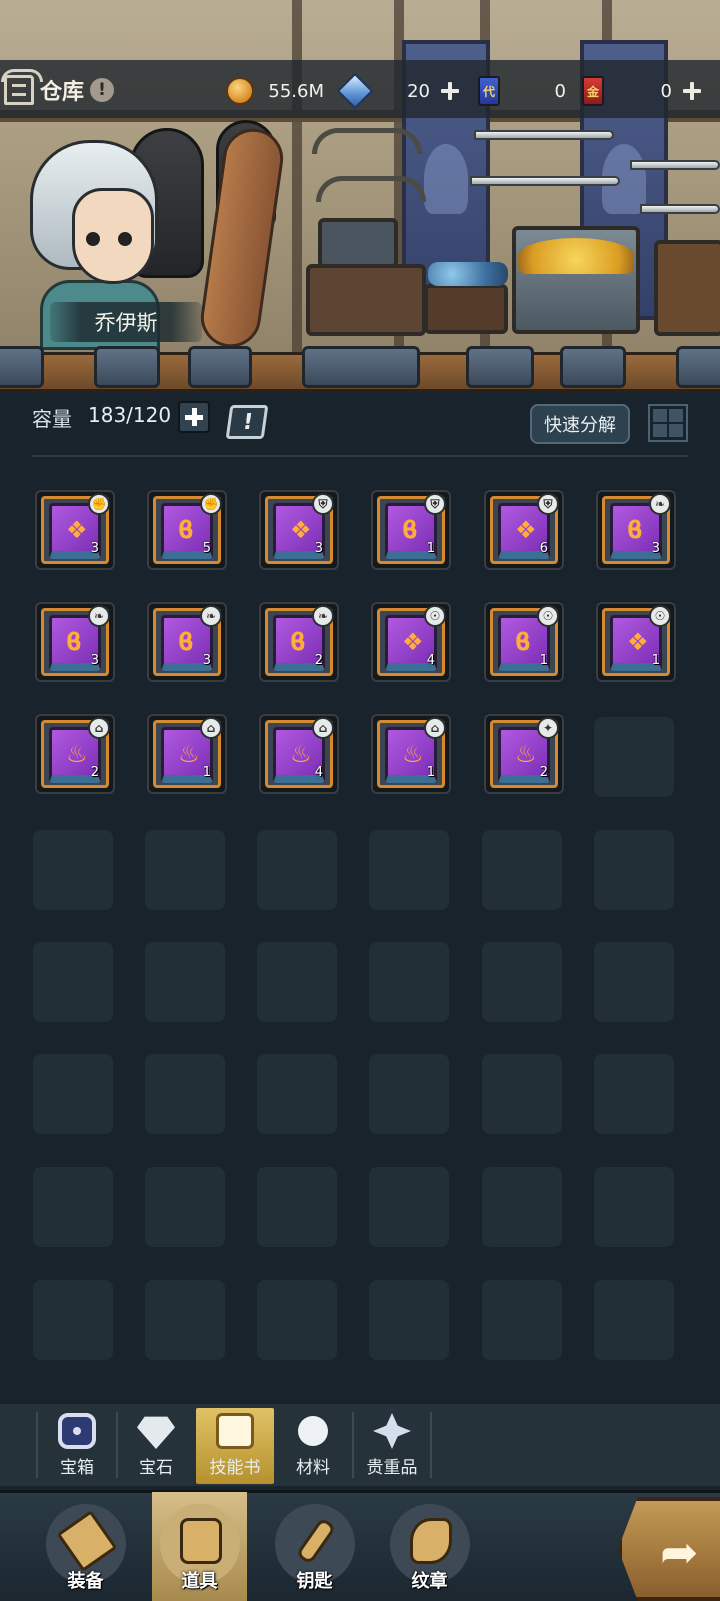  I want to click on tab-skill-book: 技能书, so click(235, 1446).